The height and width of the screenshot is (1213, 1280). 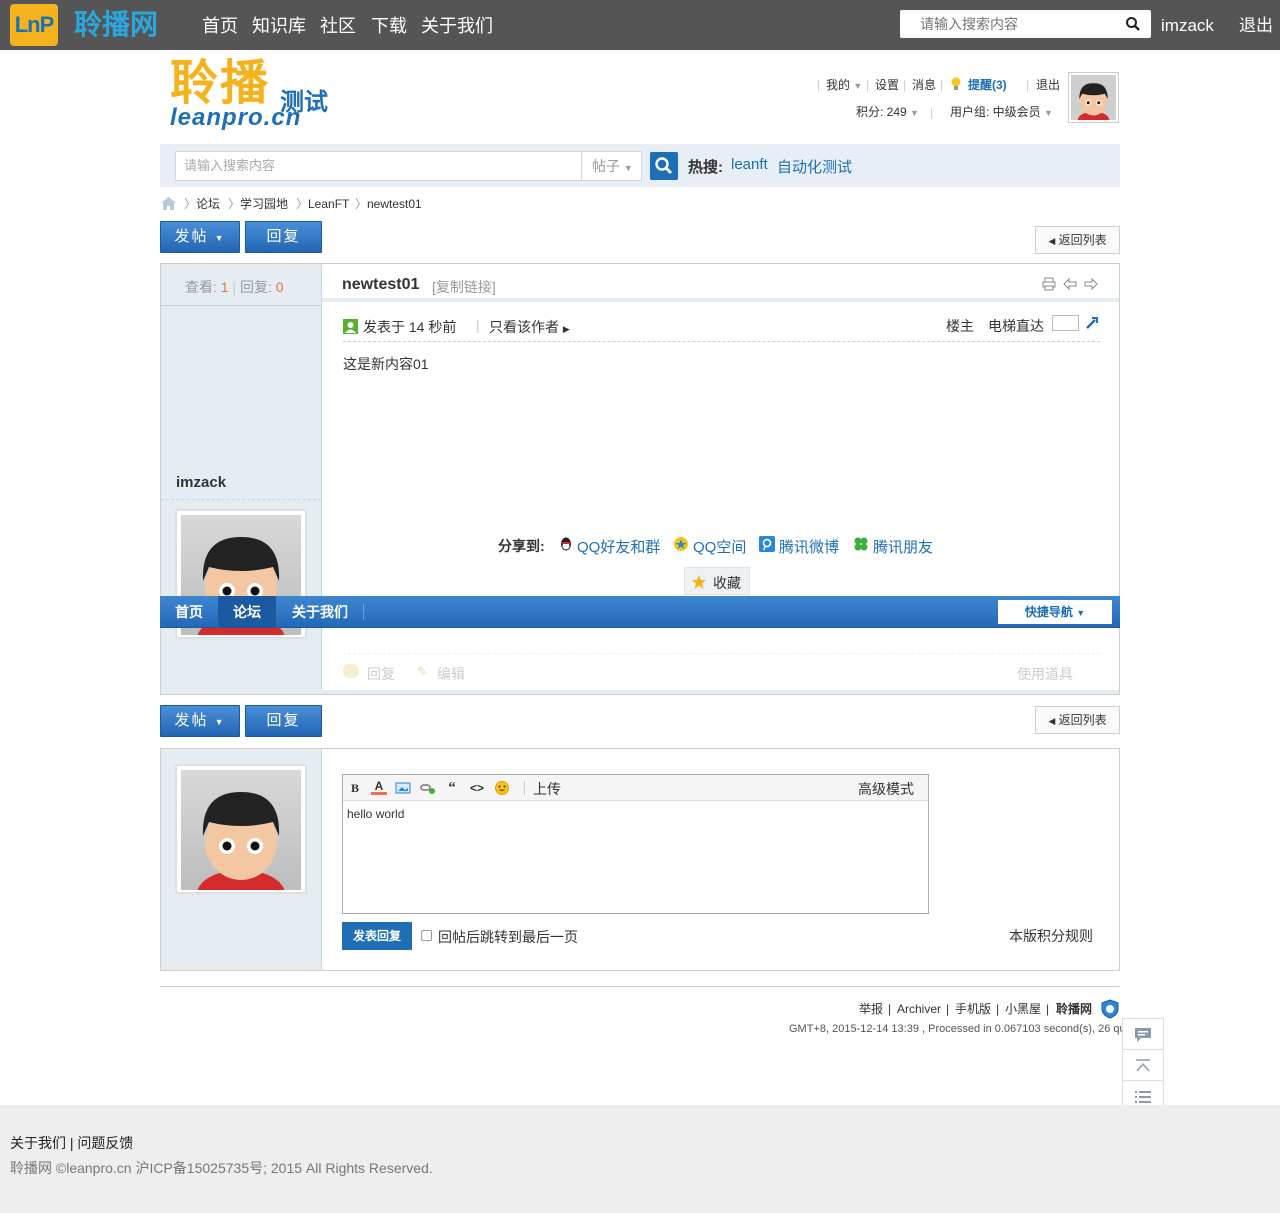 I want to click on search-icon, so click(x=1133, y=24).